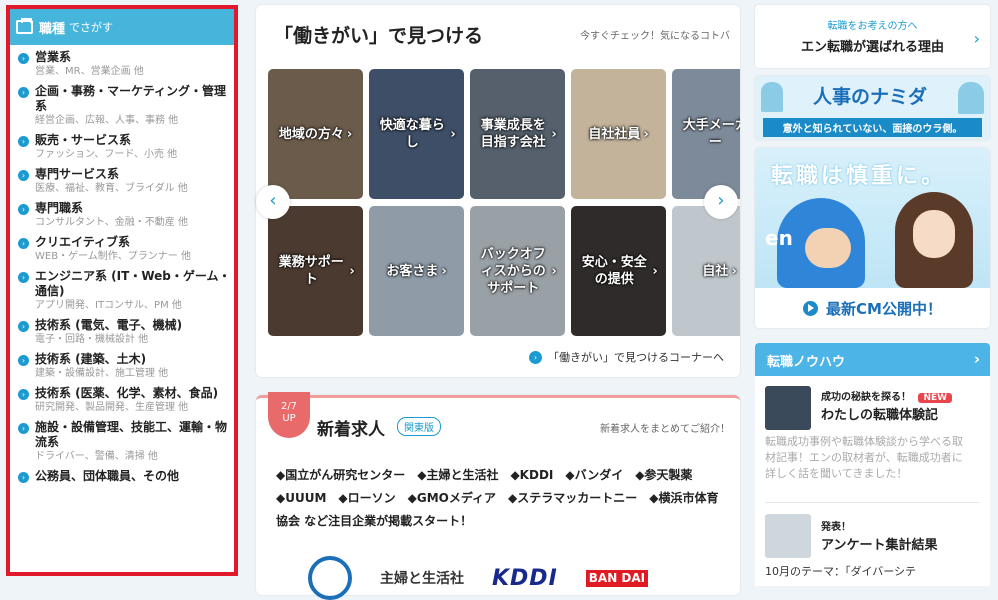  What do you see at coordinates (122, 179) in the screenshot?
I see `job-category-item: › 専門サービス系 医療、福祉、教育、ブライダル 他` at bounding box center [122, 179].